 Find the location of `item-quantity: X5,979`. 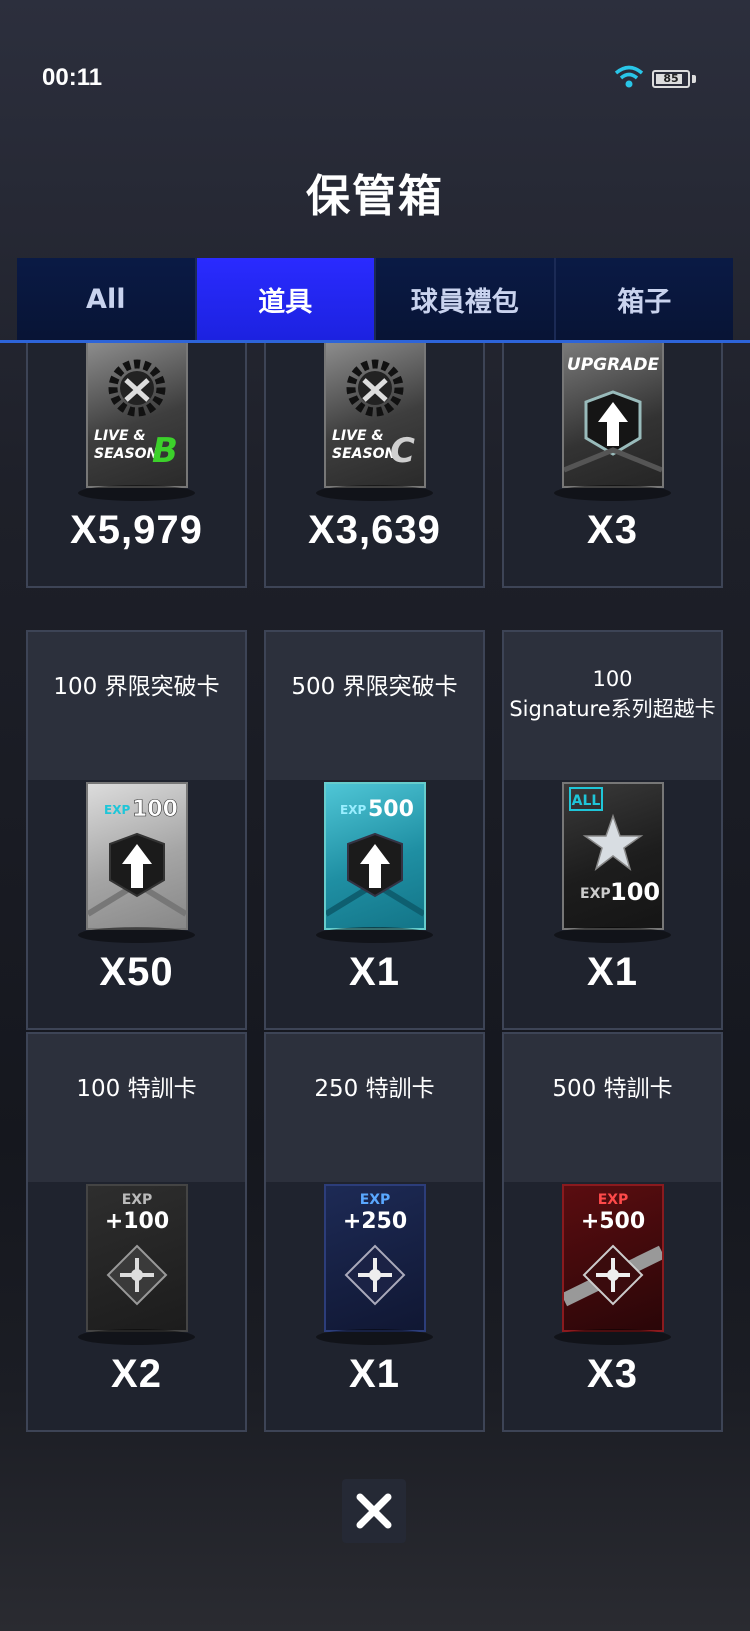

item-quantity: X5,979 is located at coordinates (136, 530).